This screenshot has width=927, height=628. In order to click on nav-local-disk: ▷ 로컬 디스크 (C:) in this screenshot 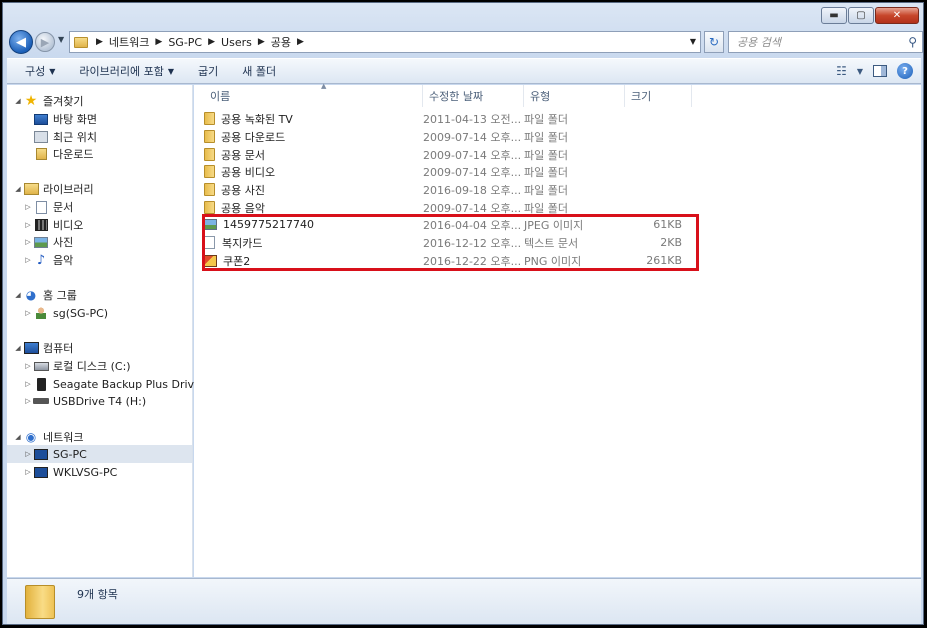, I will do `click(77, 366)`.